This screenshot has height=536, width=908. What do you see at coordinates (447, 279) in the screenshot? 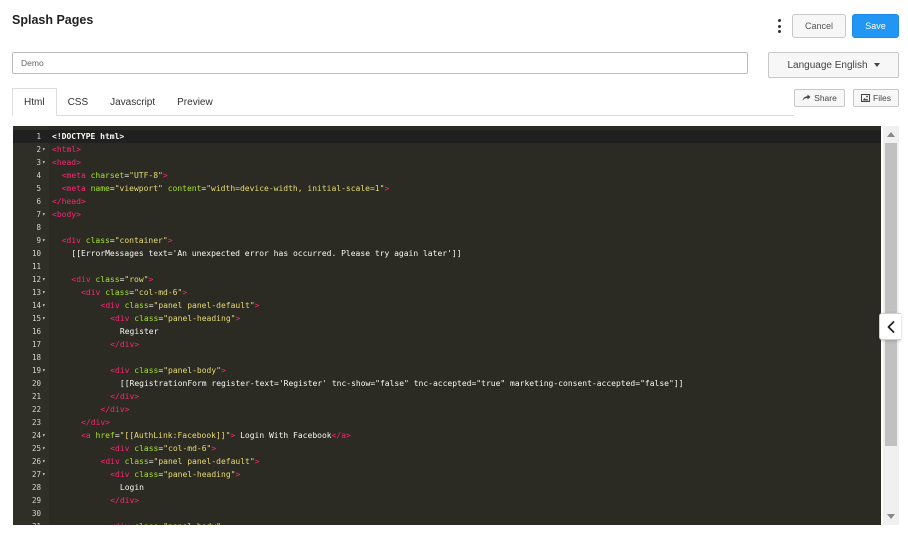
I see `code-line: 12 ▾ <div class="row">` at bounding box center [447, 279].